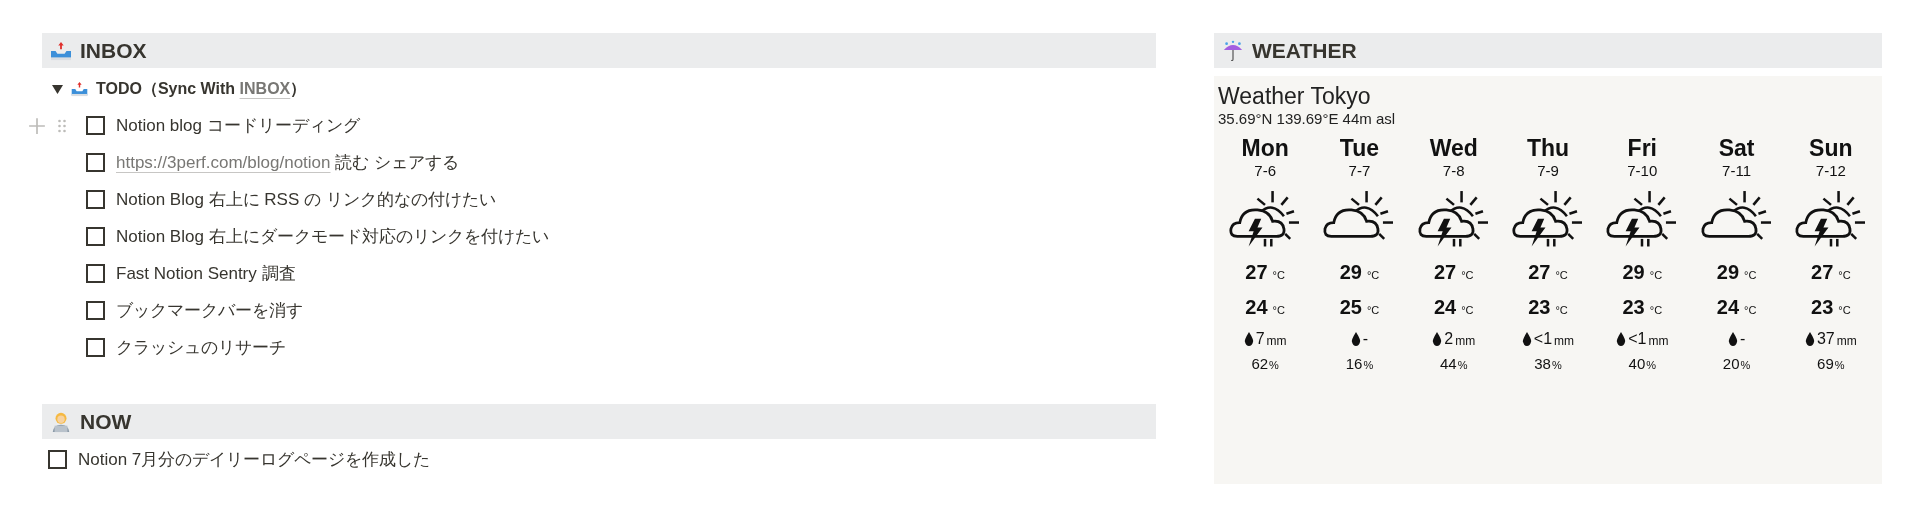 The image size is (1920, 522). What do you see at coordinates (1307, 119) in the screenshot?
I see `weather-coordinates: 35.69°N 139.69°E 44m asl` at bounding box center [1307, 119].